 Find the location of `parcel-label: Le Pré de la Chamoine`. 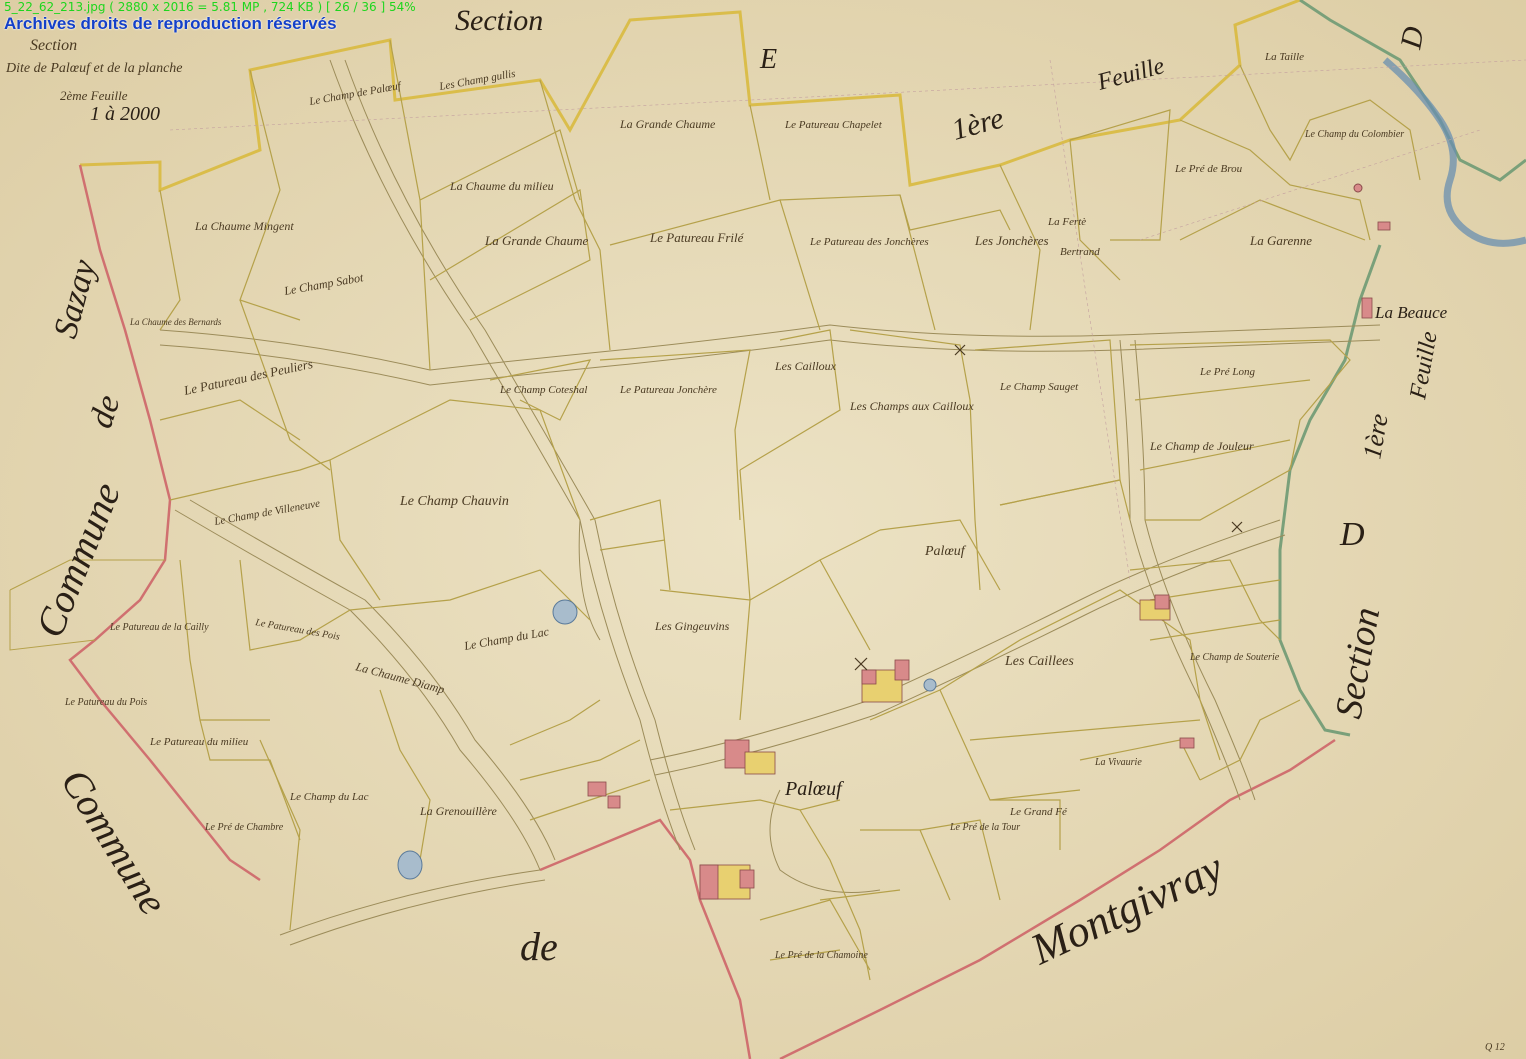

parcel-label: Le Pré de la Chamoine is located at coordinates (821, 955).